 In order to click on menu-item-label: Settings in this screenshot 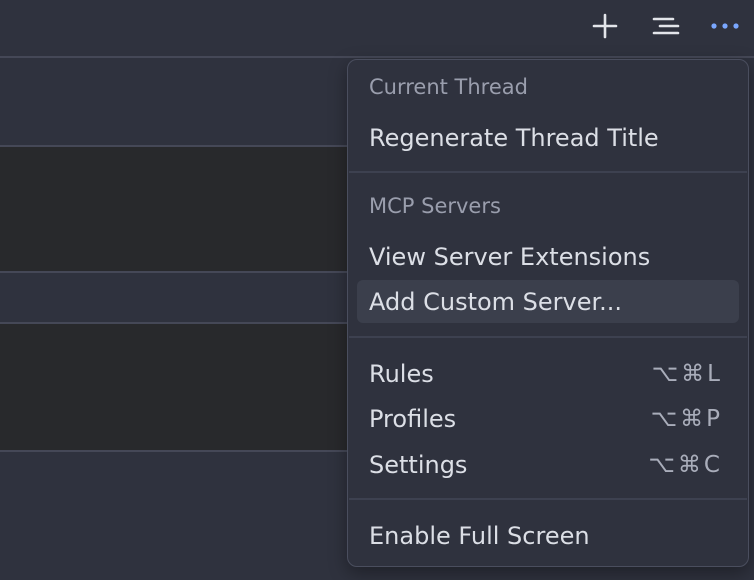, I will do `click(418, 464)`.